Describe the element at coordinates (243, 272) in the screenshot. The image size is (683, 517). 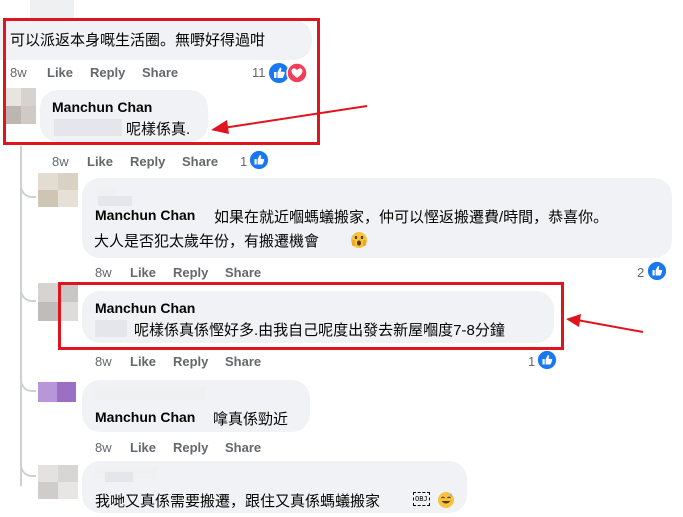
I see `comment-3-share-button: Share` at that location.